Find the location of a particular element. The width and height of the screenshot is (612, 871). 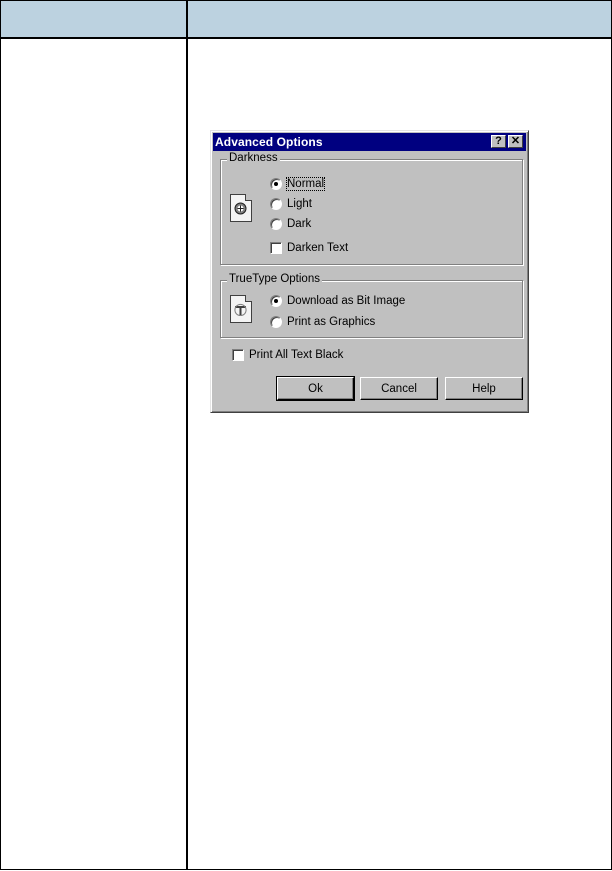

darken-text-label: Darken Text is located at coordinates (317, 248).